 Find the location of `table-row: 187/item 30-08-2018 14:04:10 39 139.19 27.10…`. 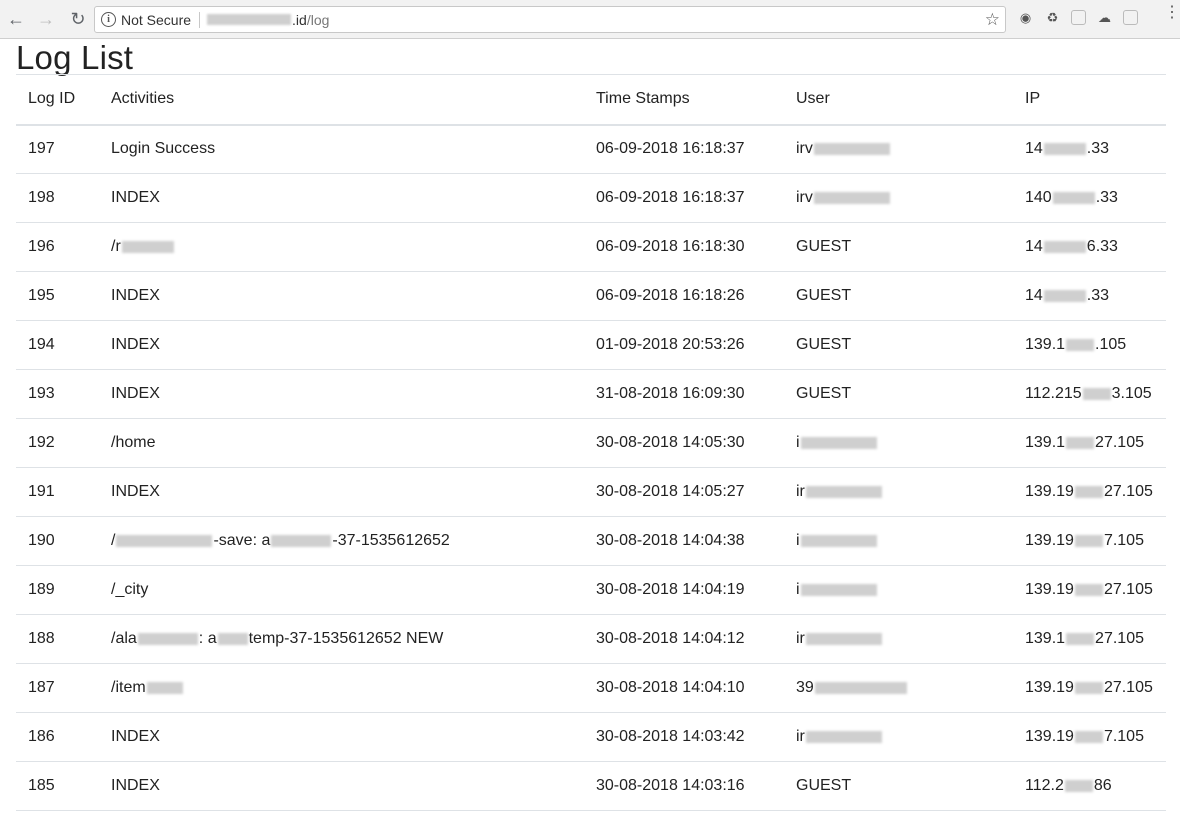

table-row: 187/item 30-08-2018 14:04:10 39 139.19 27.10… is located at coordinates (591, 688).